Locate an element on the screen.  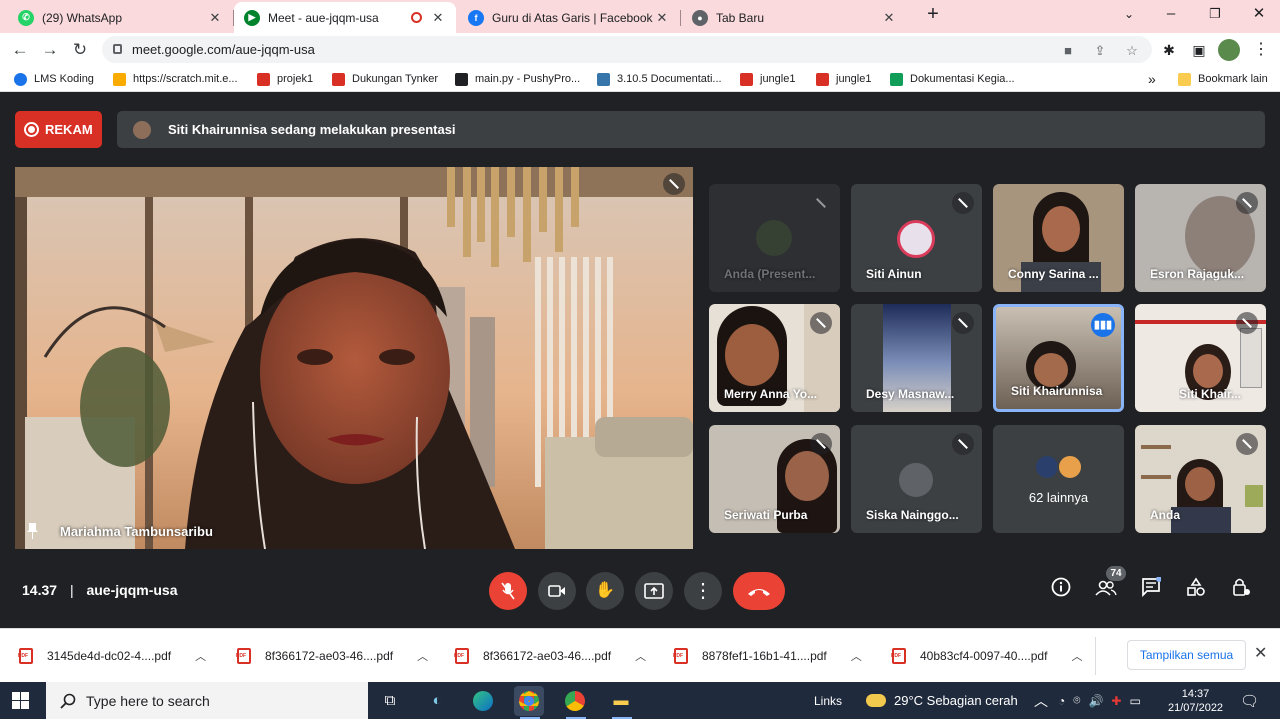
file-explorer-icon: ▬ is located at coordinates (621, 701).